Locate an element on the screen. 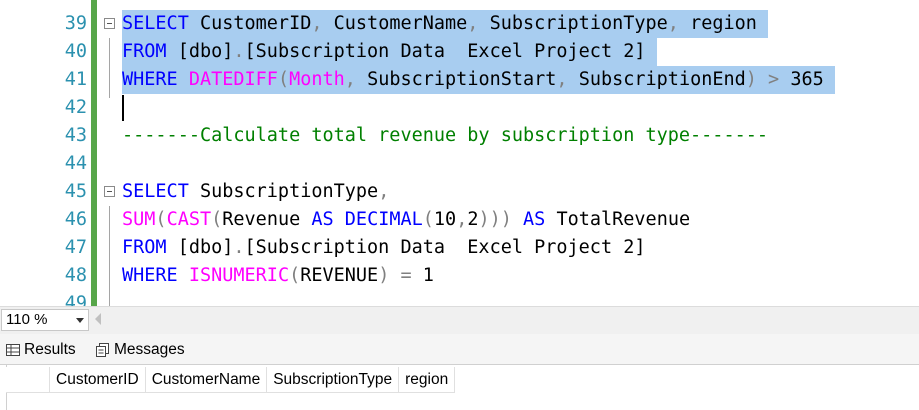  code-text: SELECT SubscriptionType, is located at coordinates (255, 192).